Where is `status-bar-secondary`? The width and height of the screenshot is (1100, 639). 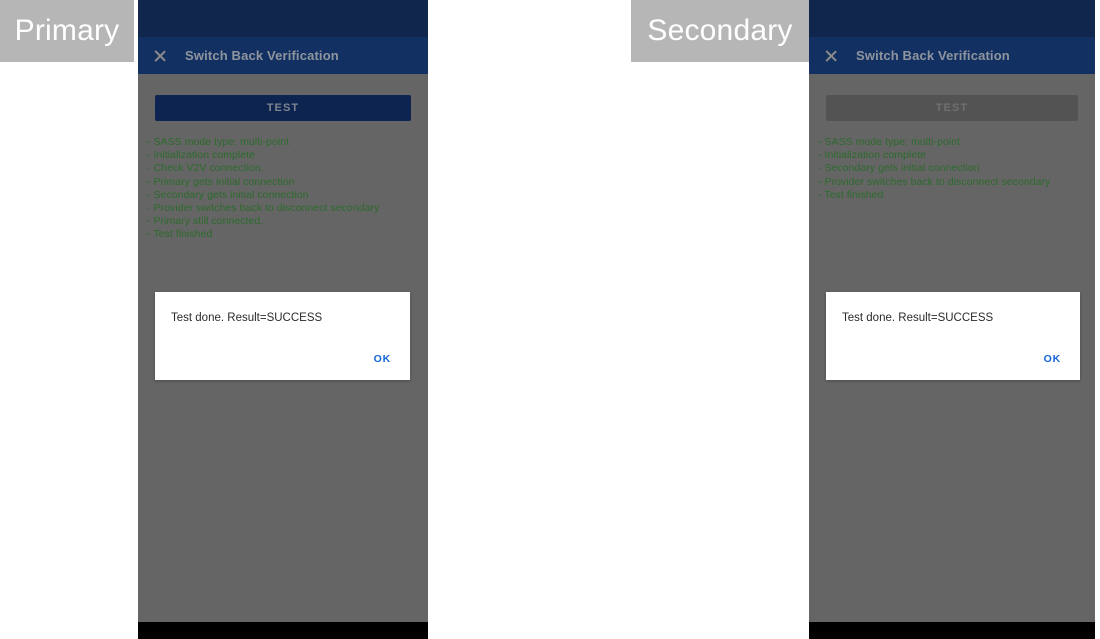
status-bar-secondary is located at coordinates (952, 18).